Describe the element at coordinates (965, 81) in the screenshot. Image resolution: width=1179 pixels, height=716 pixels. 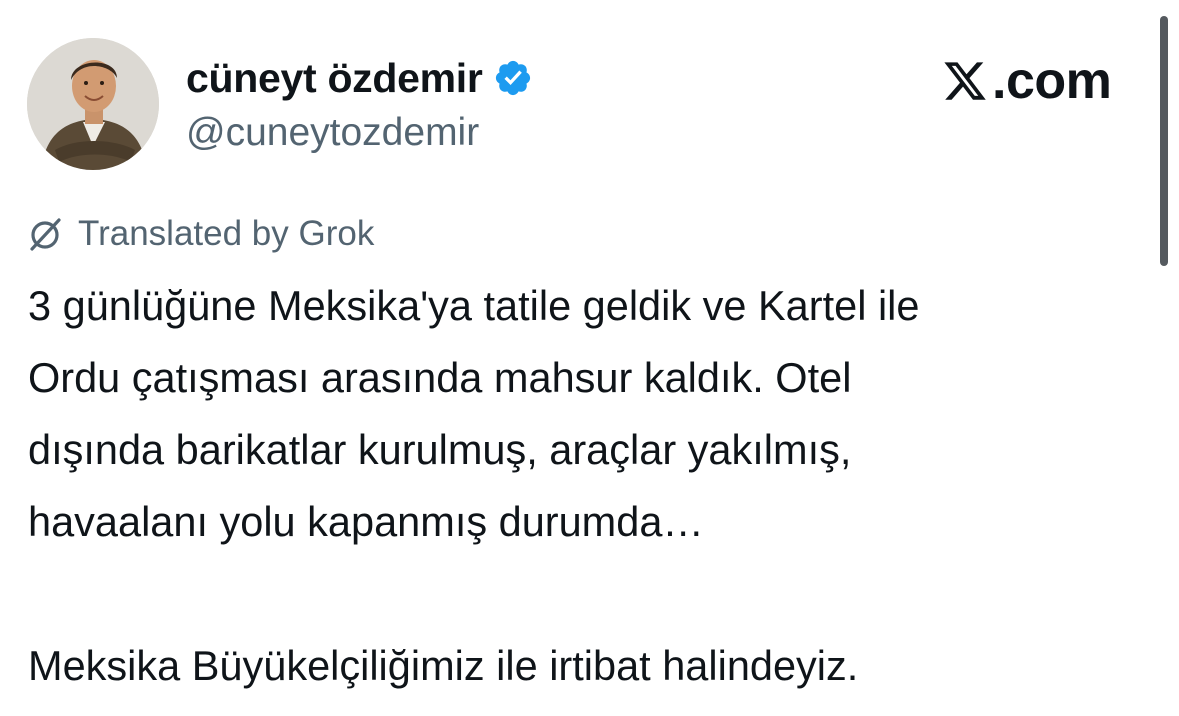
I see `x-logo-icon` at that location.